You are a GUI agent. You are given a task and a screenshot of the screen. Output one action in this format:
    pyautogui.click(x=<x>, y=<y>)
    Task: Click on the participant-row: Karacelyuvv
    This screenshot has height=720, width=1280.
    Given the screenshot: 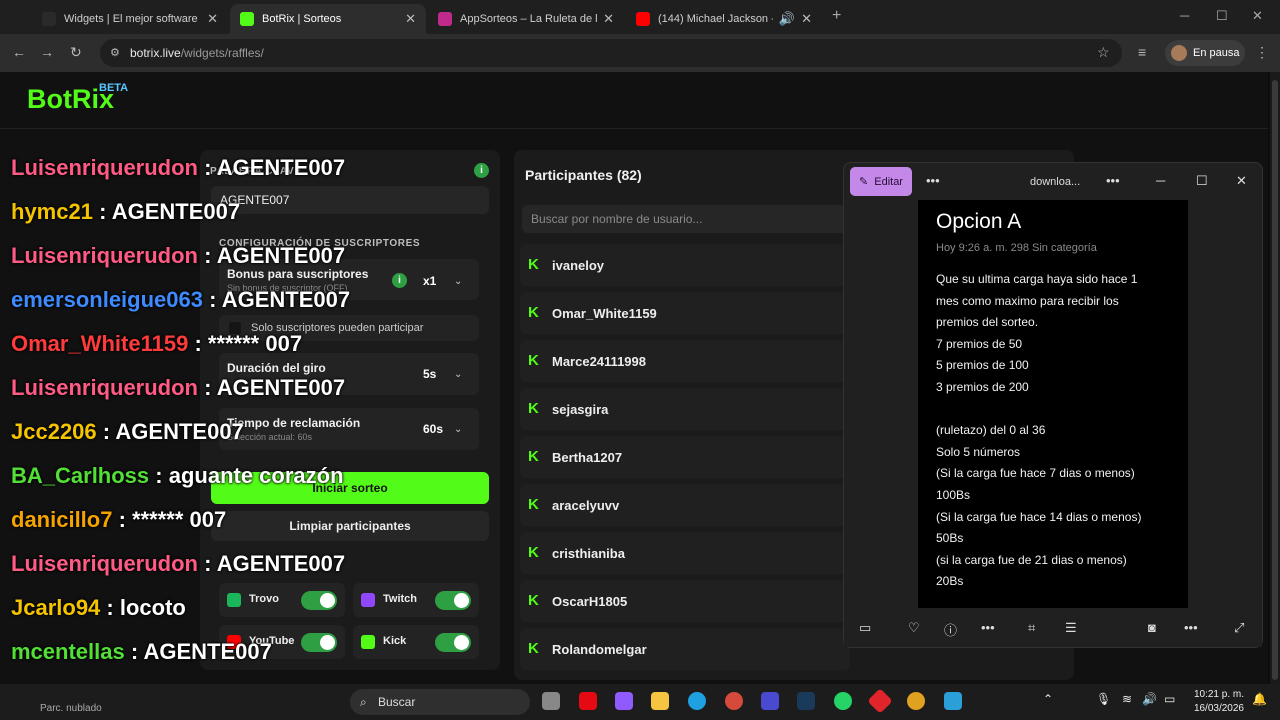 What is the action you would take?
    pyautogui.click(x=685, y=505)
    